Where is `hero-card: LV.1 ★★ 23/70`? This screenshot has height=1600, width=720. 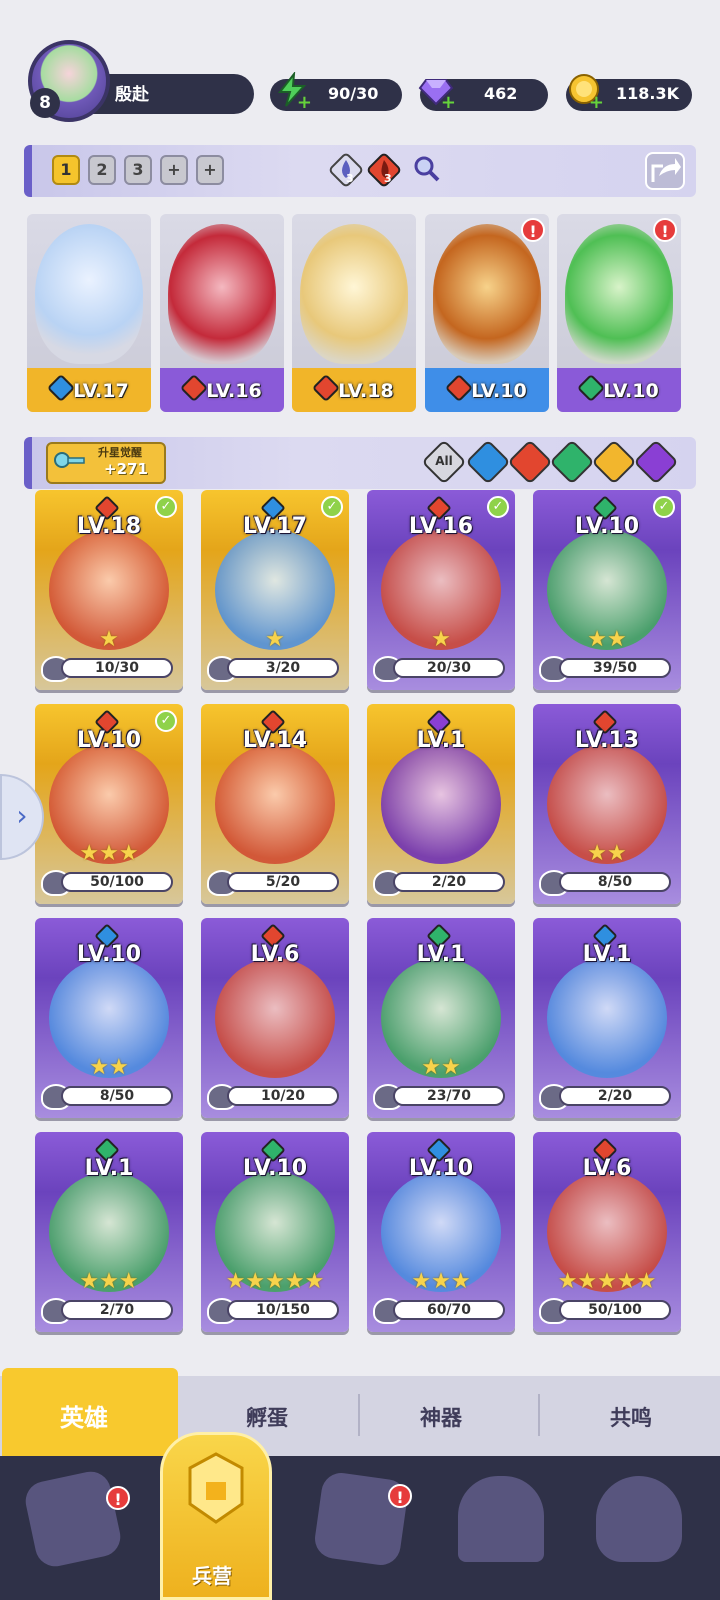
hero-card: LV.1 ★★ 23/70 is located at coordinates (441, 1018).